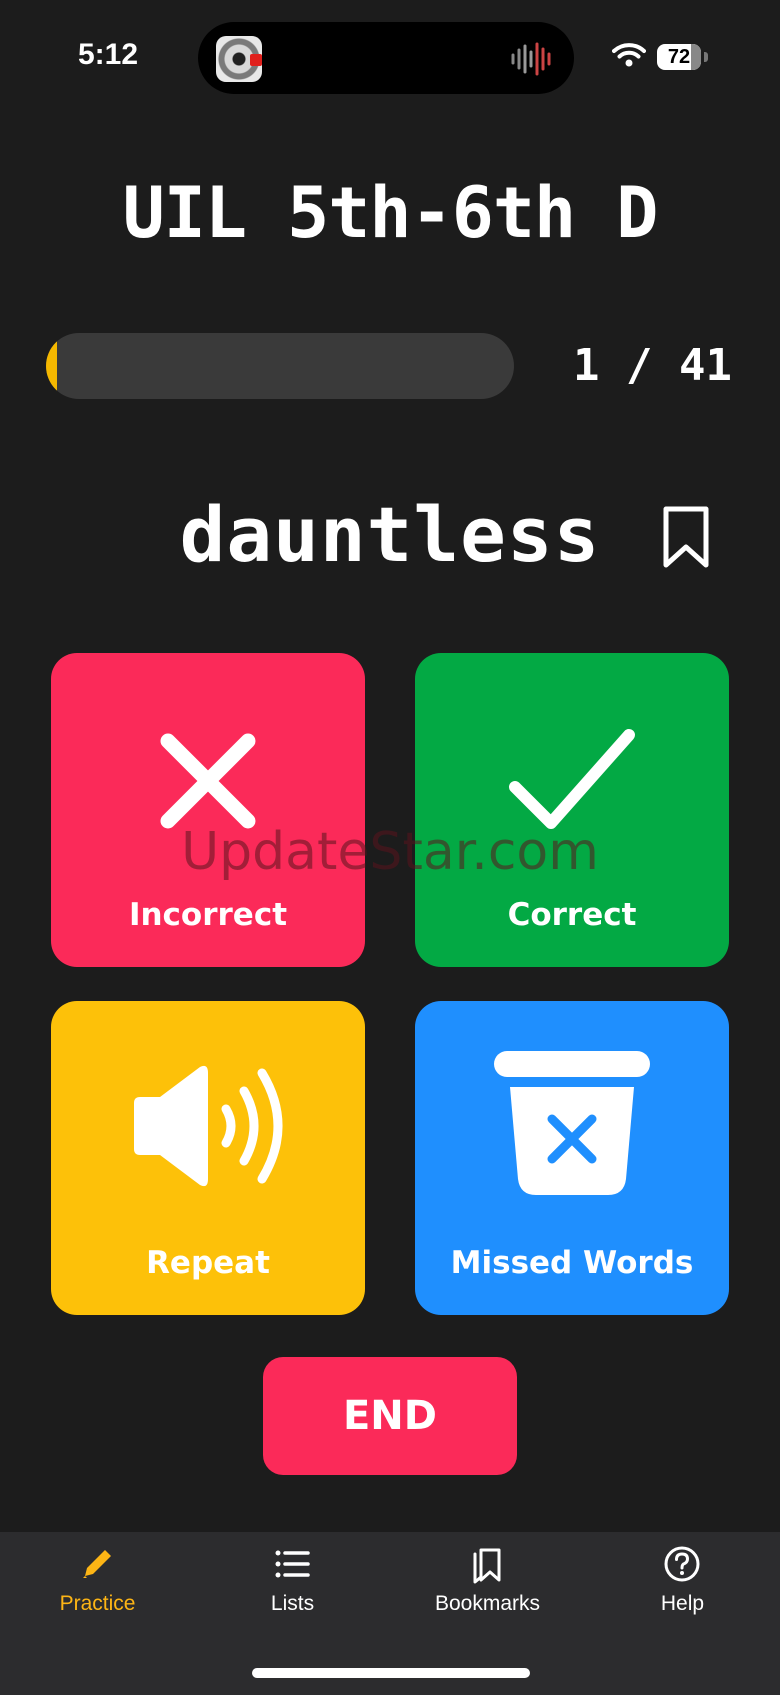 The image size is (780, 1695). Describe the element at coordinates (682, 1564) in the screenshot. I see `help-icon` at that location.